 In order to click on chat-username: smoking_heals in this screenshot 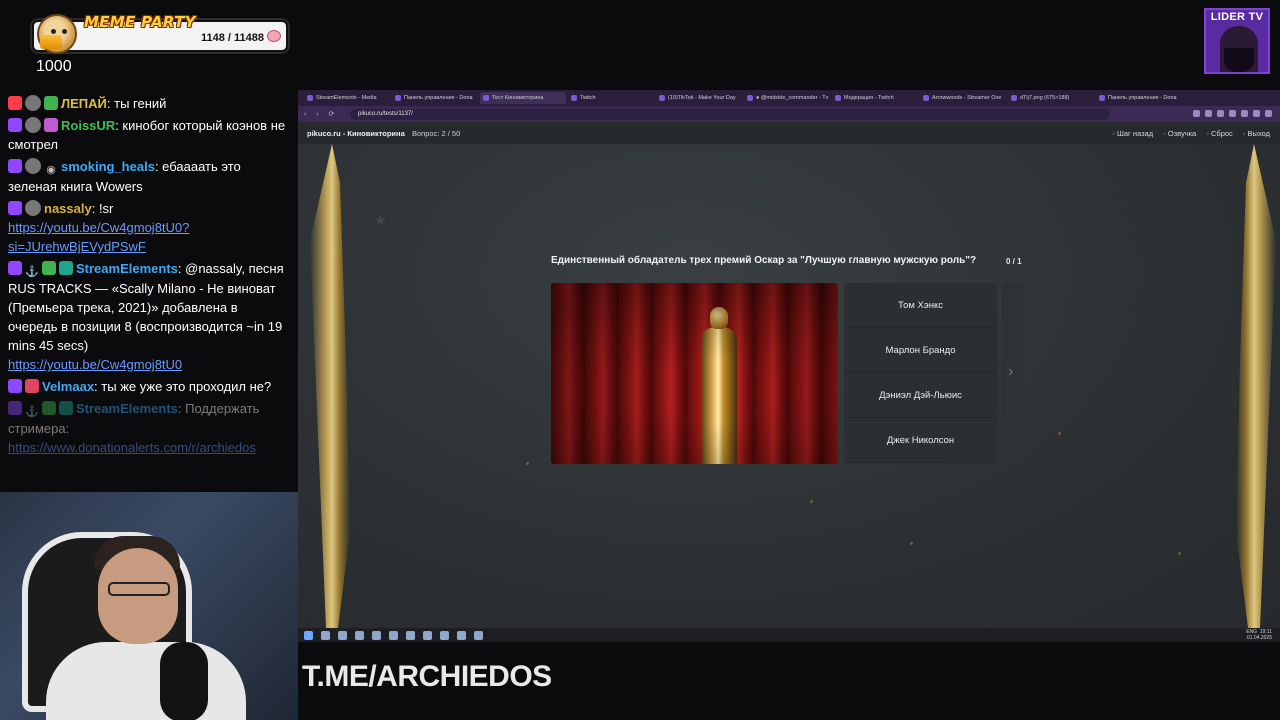, I will do `click(108, 166)`.